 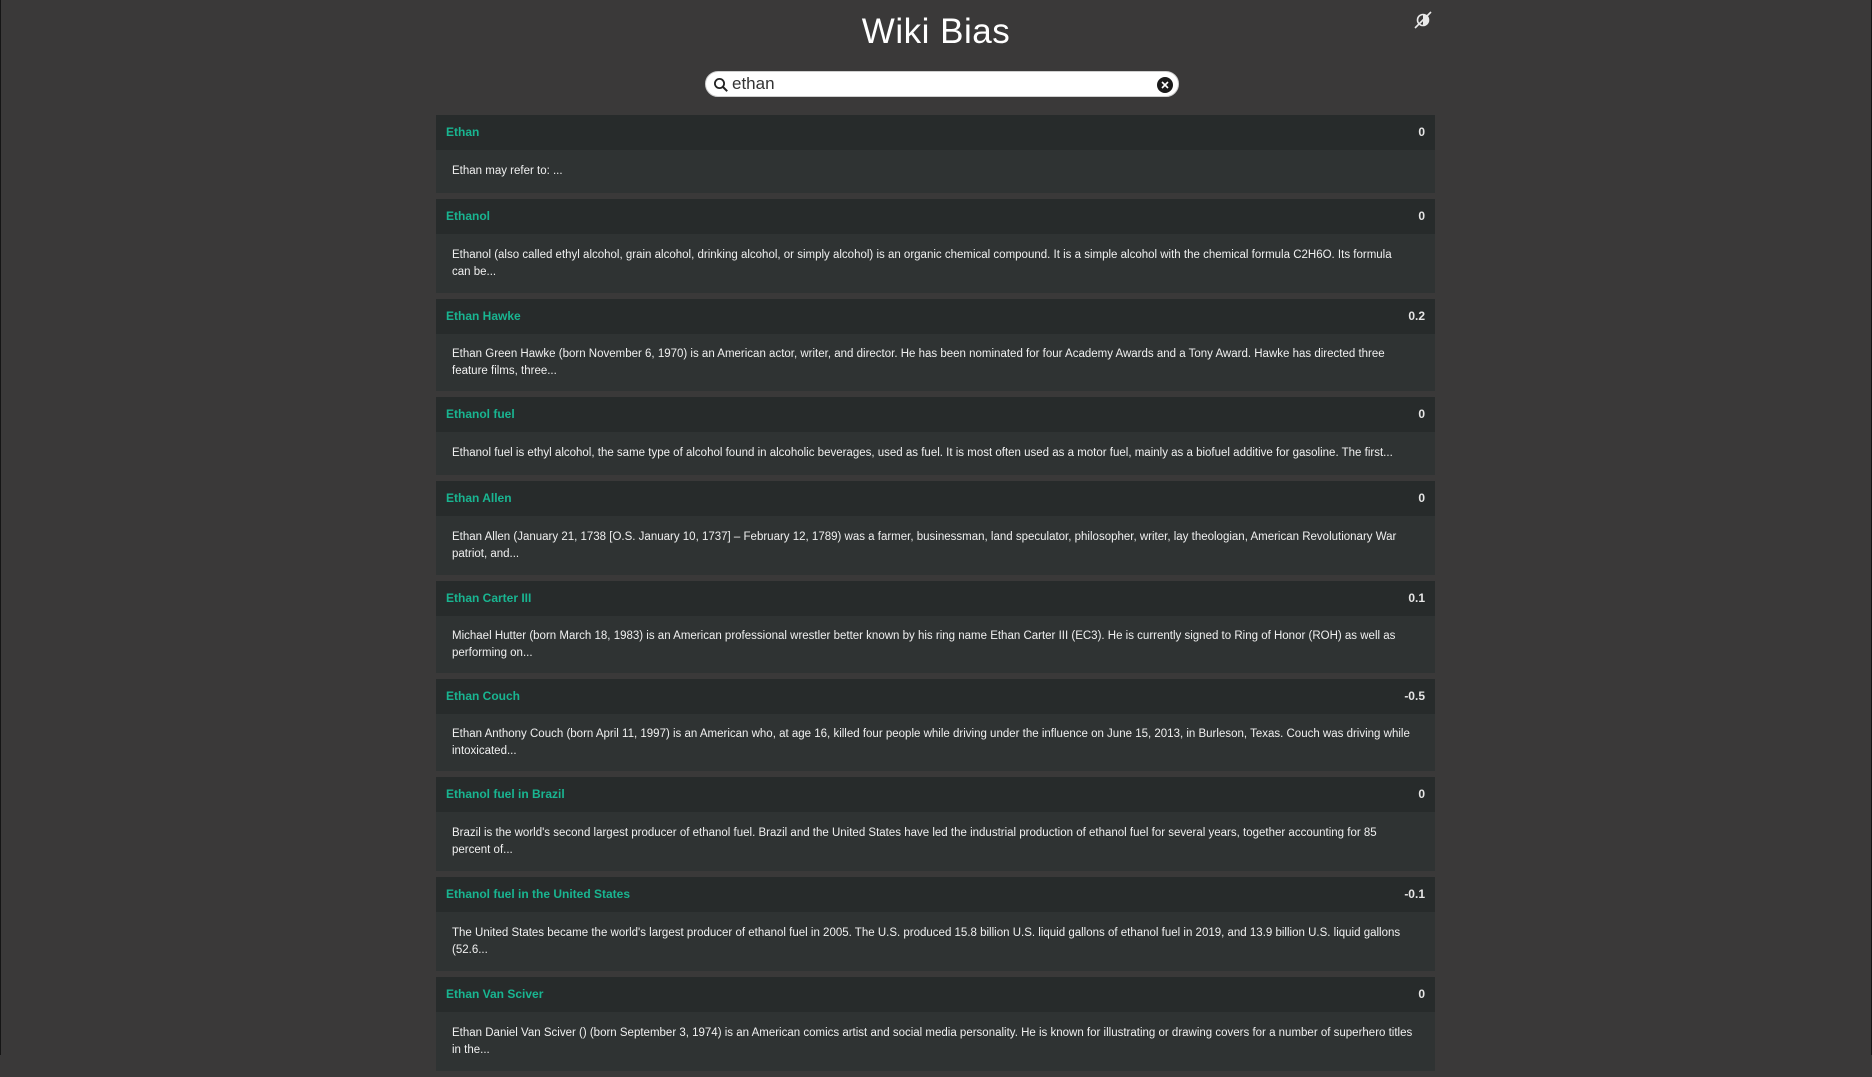 I want to click on result-title-link: Ethanol fuel in Brazil, so click(x=505, y=794).